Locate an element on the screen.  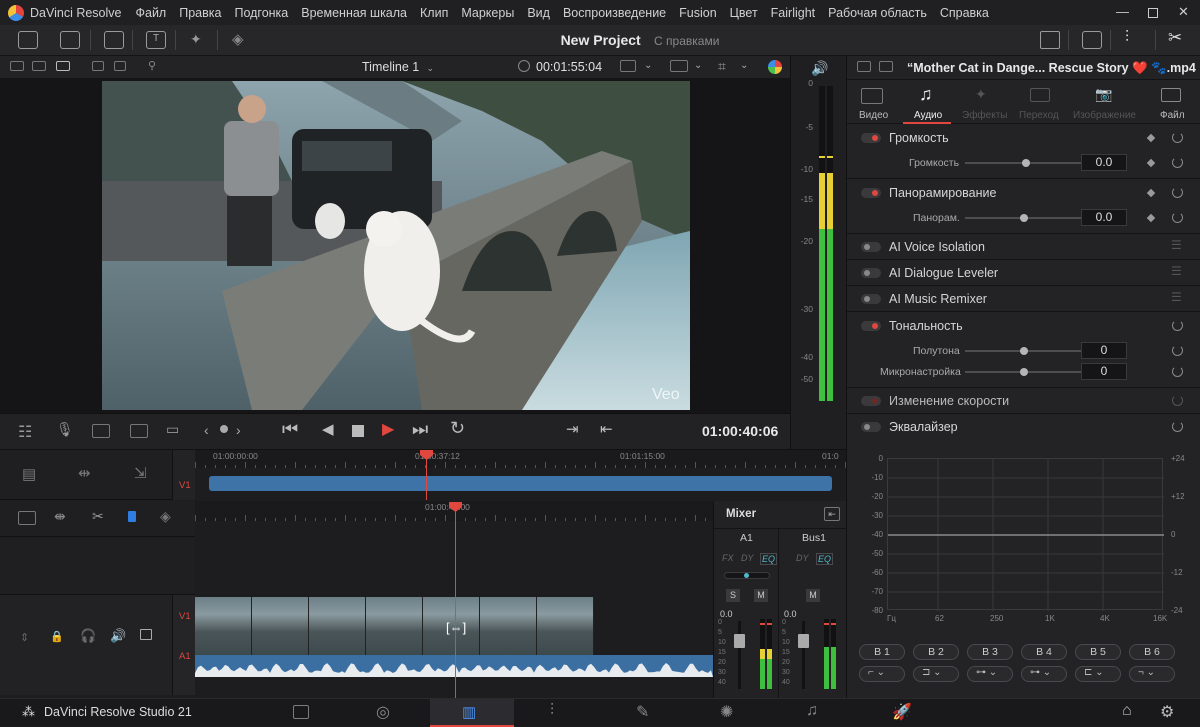
tab-audio: Аудио is located at coordinates (928, 115).